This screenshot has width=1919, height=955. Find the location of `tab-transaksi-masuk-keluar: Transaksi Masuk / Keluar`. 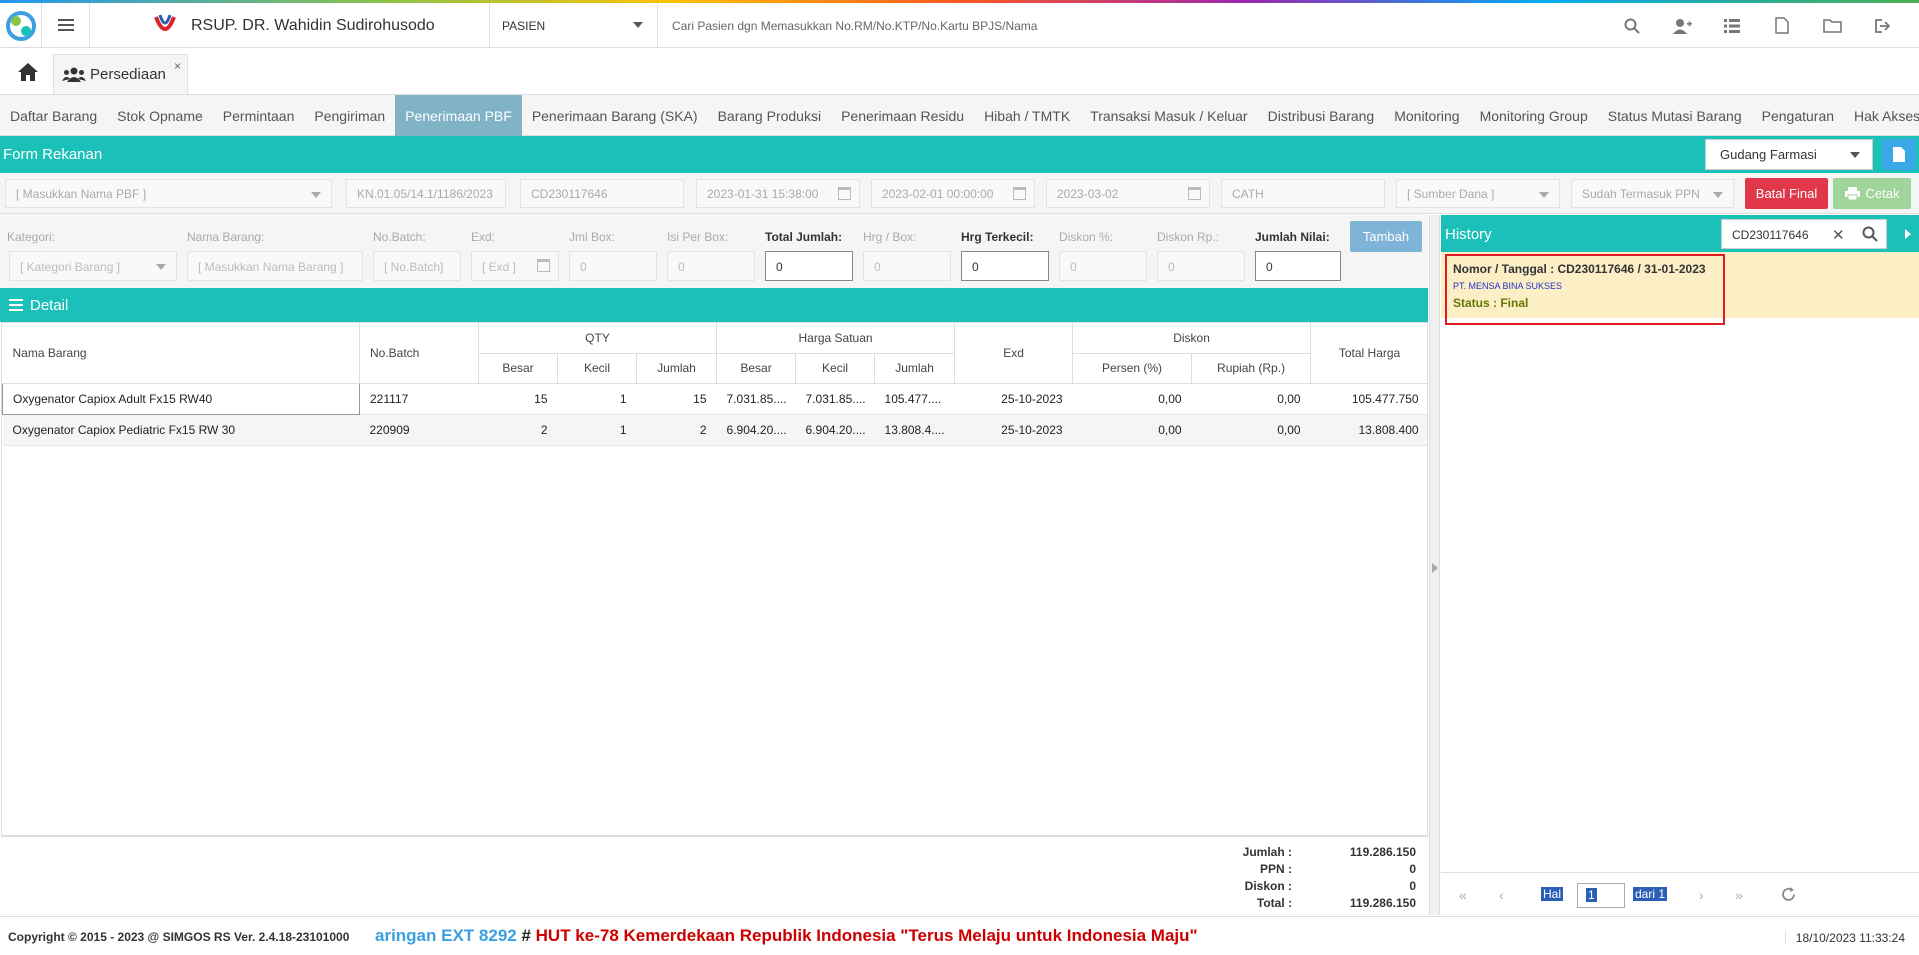

tab-transaksi-masuk-keluar: Transaksi Masuk / Keluar is located at coordinates (1168, 115).